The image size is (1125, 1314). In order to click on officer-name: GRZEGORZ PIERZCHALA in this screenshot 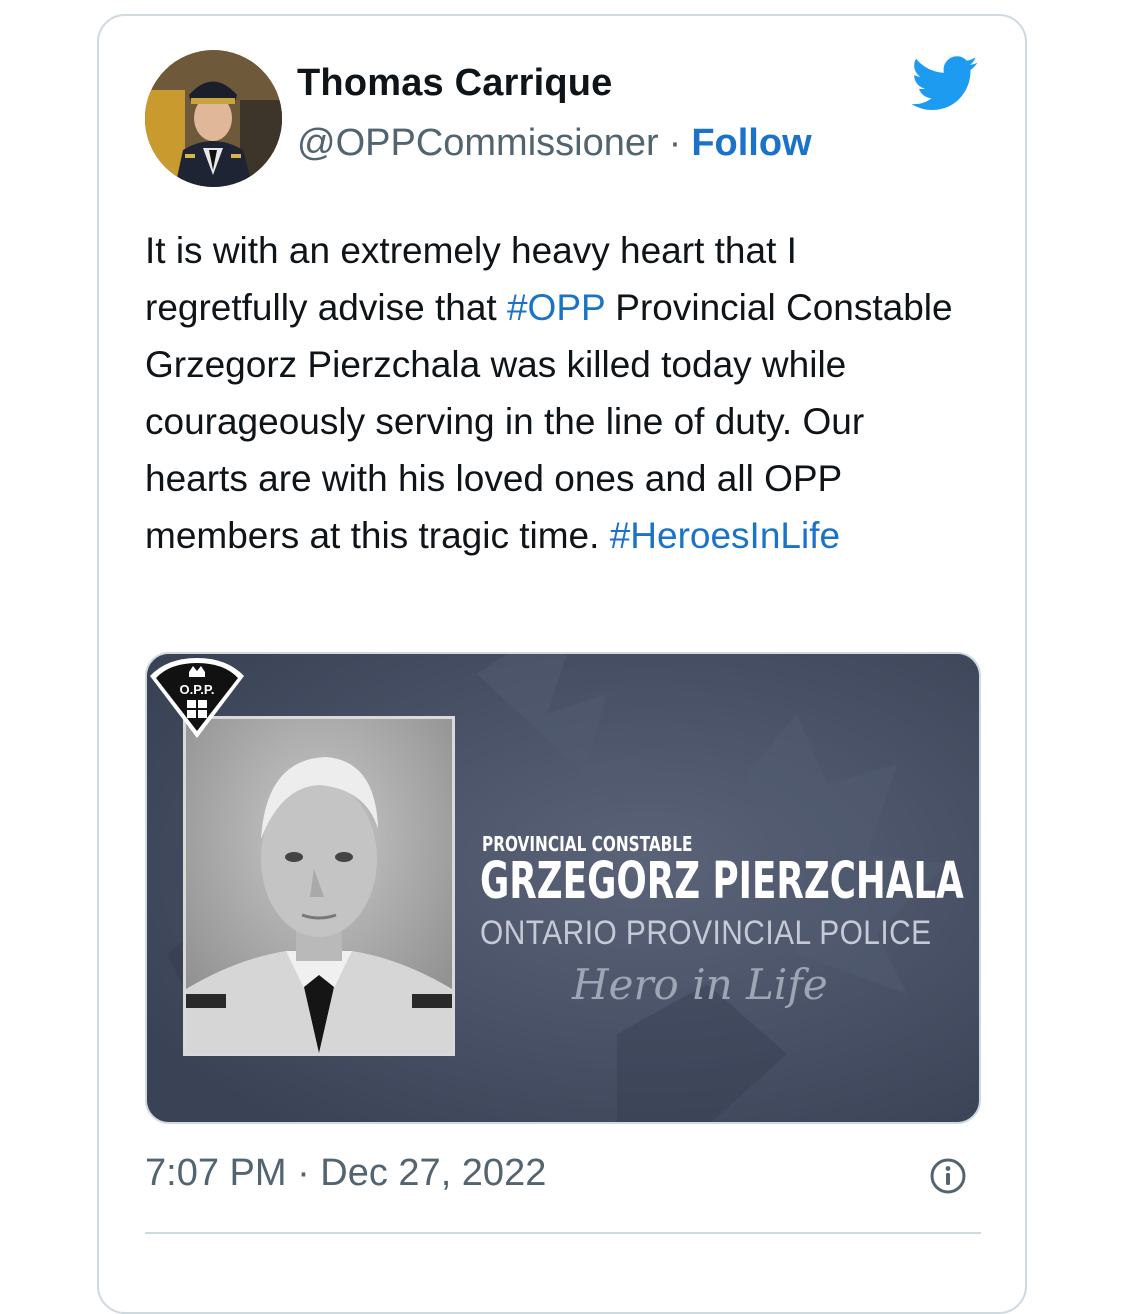, I will do `click(722, 881)`.